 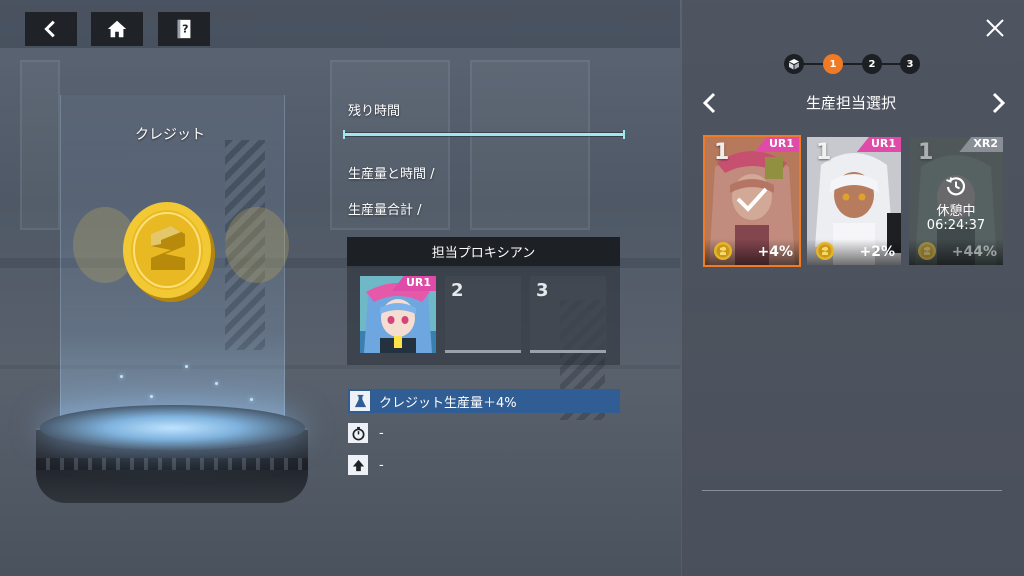 I want to click on back-button, so click(x=51, y=29).